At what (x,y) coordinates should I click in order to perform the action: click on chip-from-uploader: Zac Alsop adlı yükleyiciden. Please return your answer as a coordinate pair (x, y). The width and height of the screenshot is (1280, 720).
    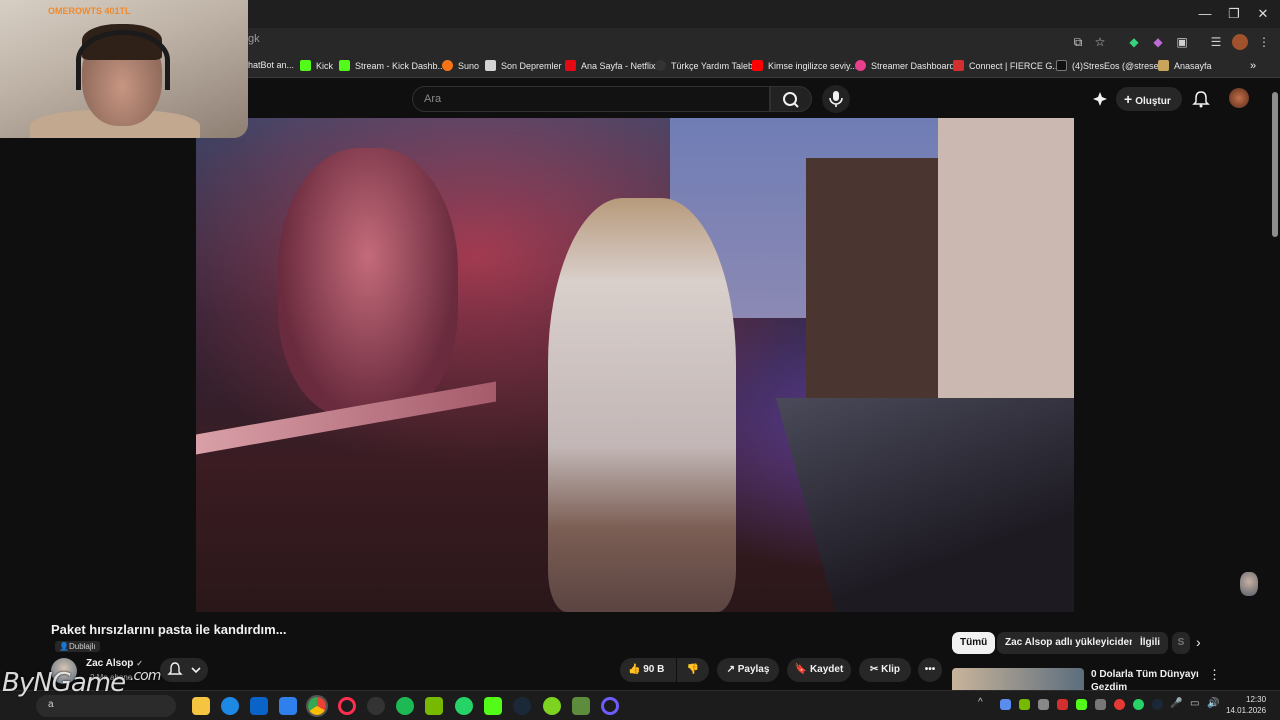
    Looking at the image, I should click on (1070, 643).